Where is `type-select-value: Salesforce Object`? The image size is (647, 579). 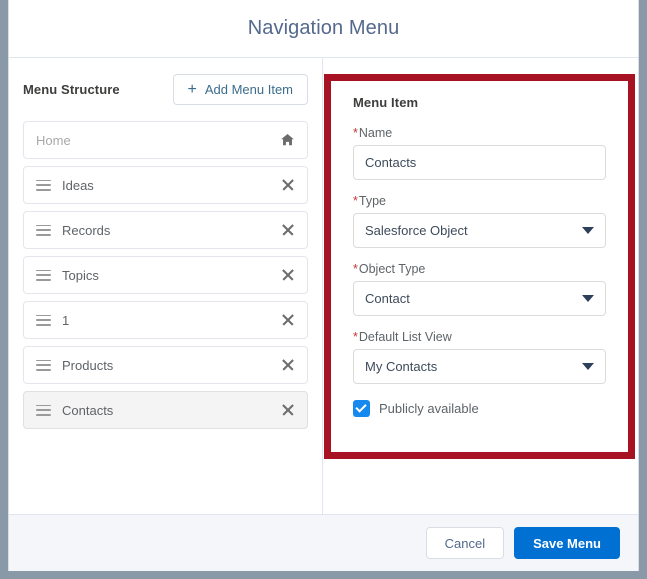 type-select-value: Salesforce Object is located at coordinates (416, 230).